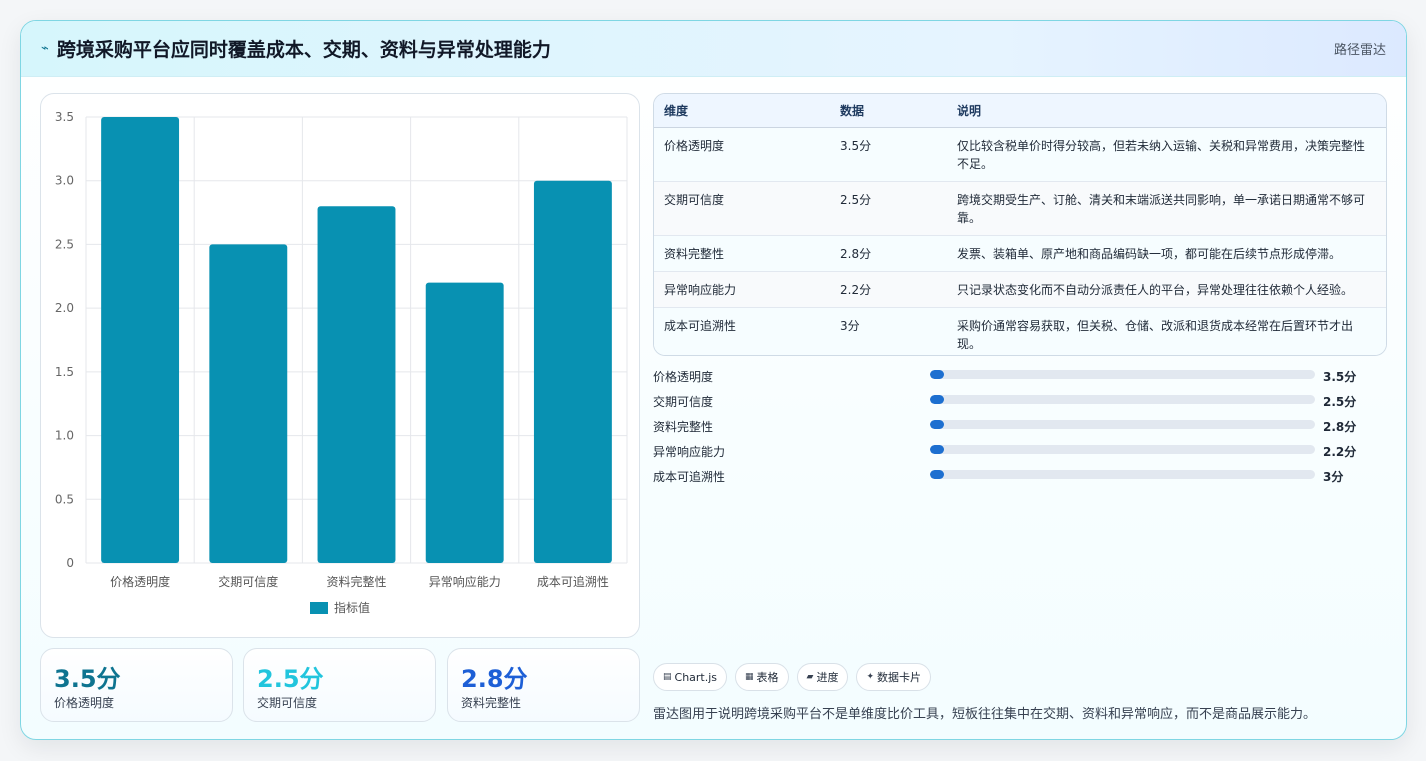  I want to click on progress-label: 资料完整性, so click(683, 427).